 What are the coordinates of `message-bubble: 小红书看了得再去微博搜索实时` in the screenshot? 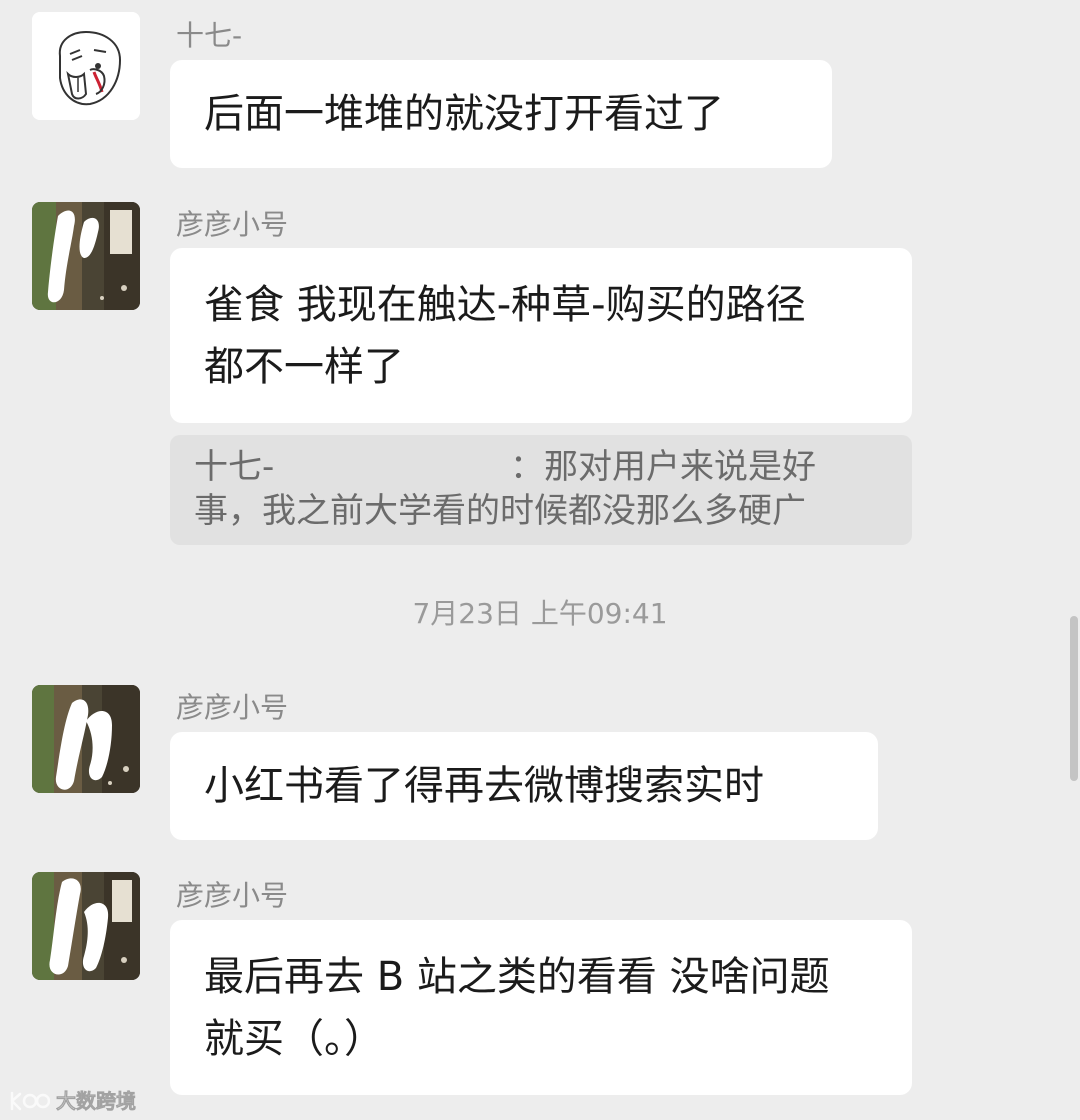 It's located at (524, 786).